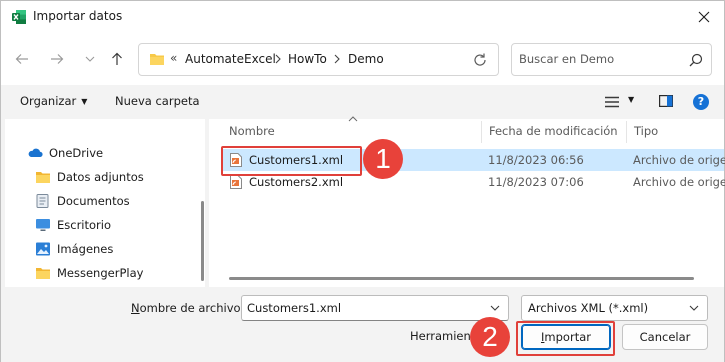 The height and width of the screenshot is (362, 725). What do you see at coordinates (43, 249) in the screenshot?
I see `image-icon` at bounding box center [43, 249].